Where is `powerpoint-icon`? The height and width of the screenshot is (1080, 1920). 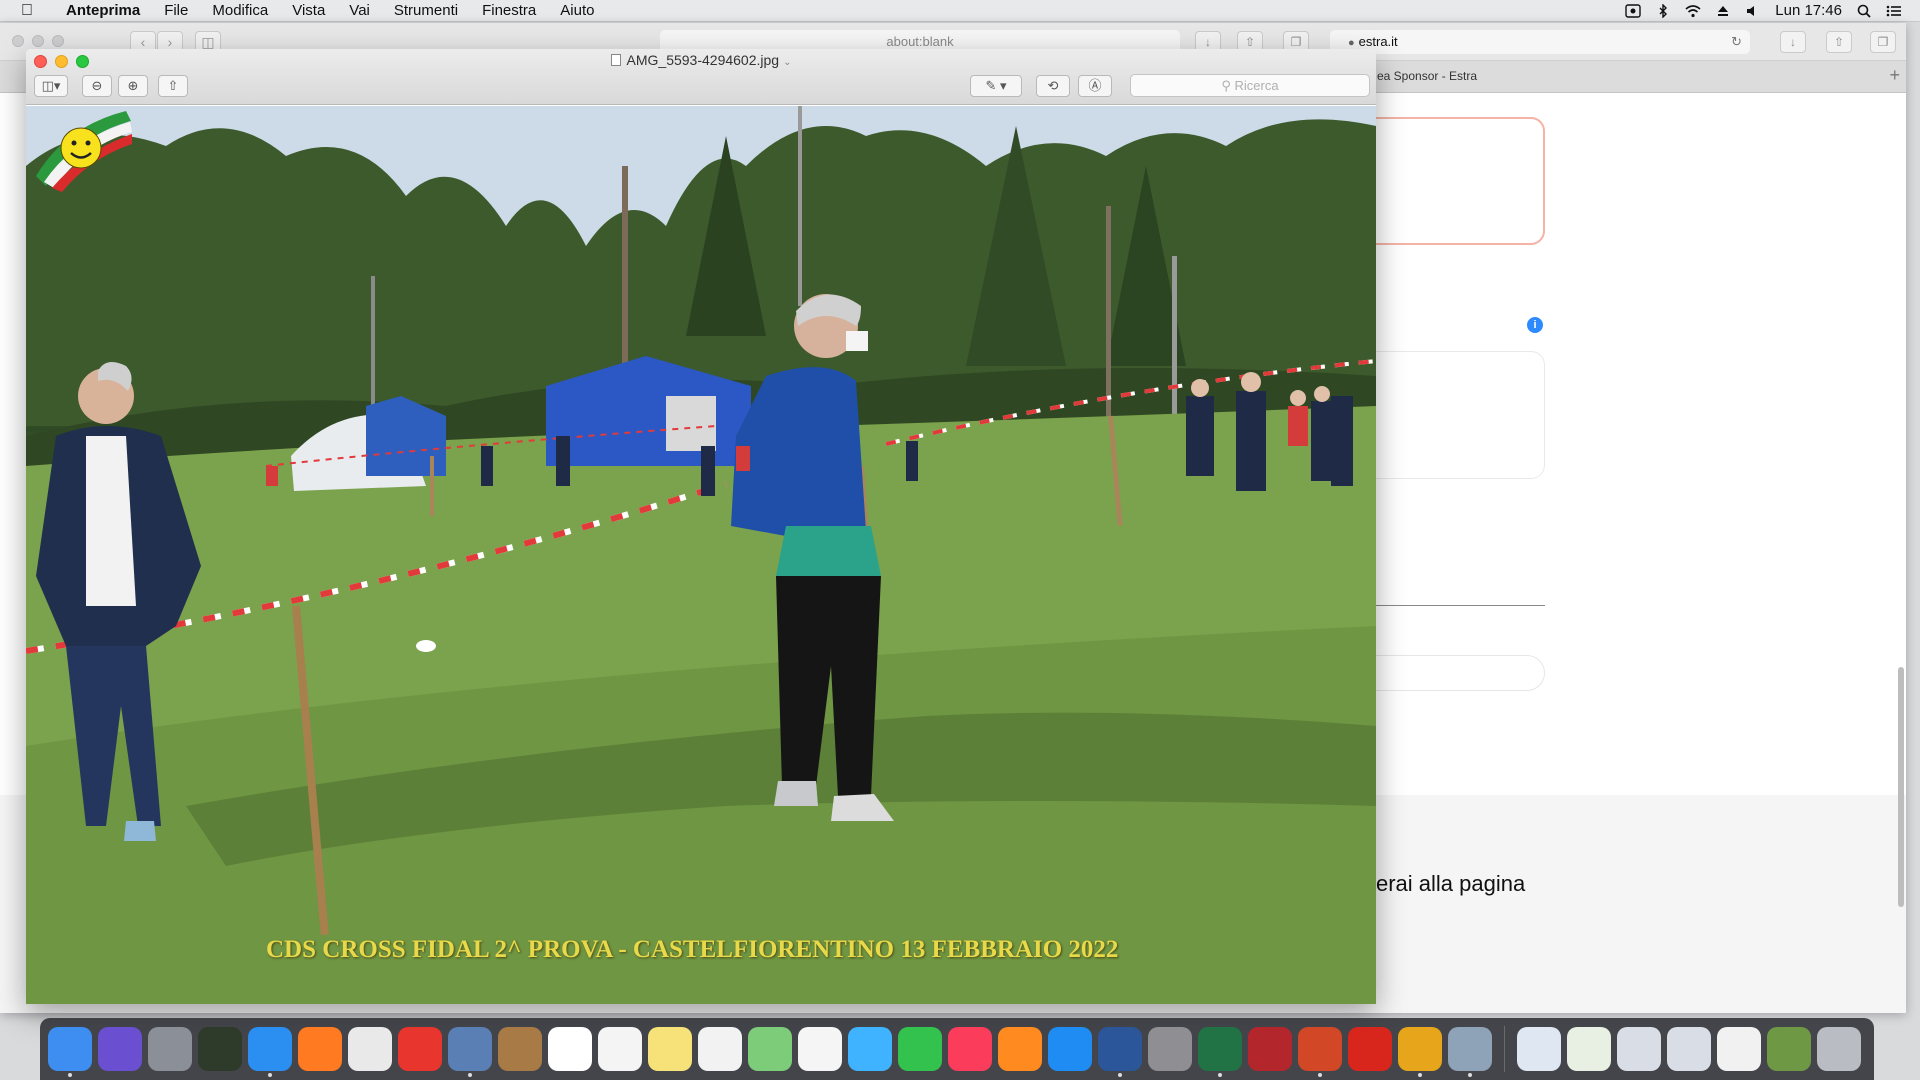 powerpoint-icon is located at coordinates (1320, 1052).